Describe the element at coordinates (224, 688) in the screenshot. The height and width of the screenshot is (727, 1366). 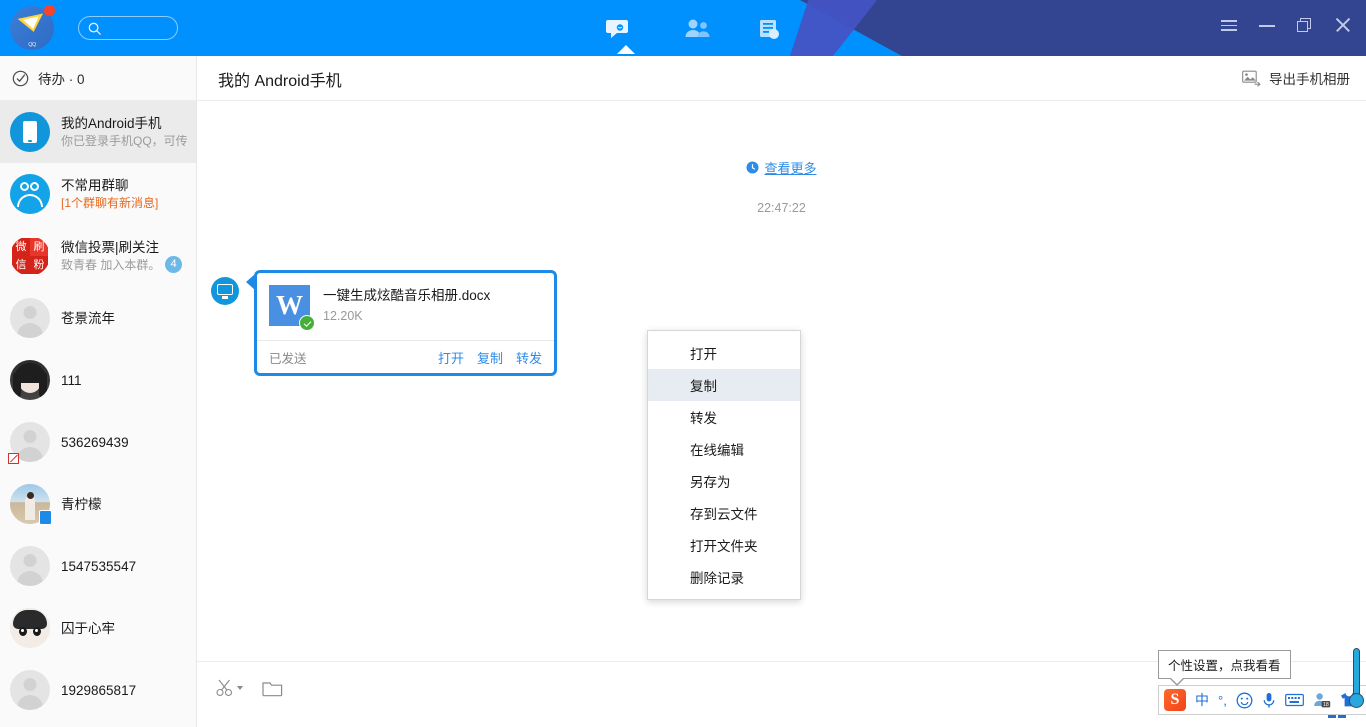
I see `scissors-icon` at that location.